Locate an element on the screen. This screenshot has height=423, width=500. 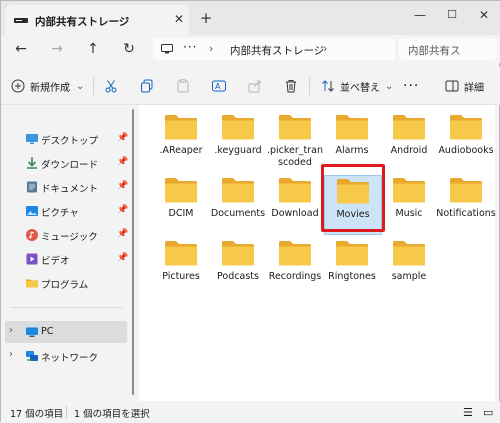
tiles-view-icon: ▭ is located at coordinates (488, 412).